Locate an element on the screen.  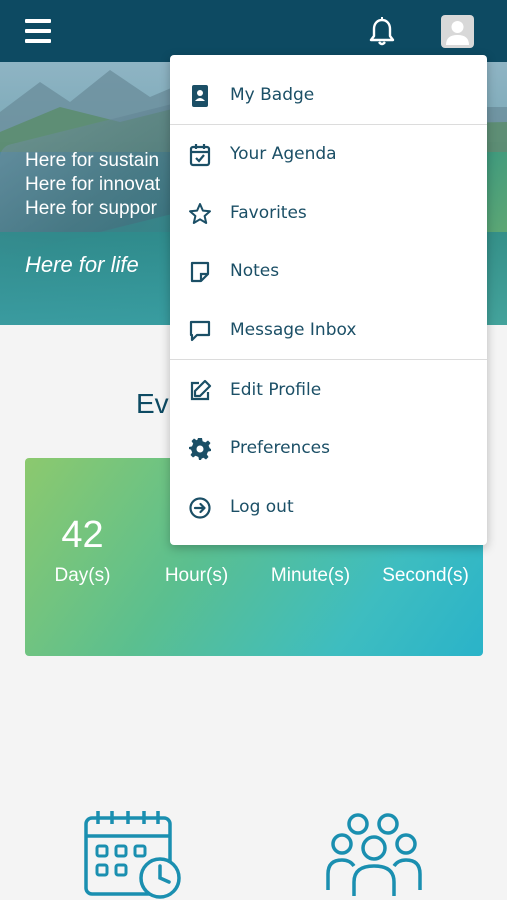
note-icon is located at coordinates (200, 272).